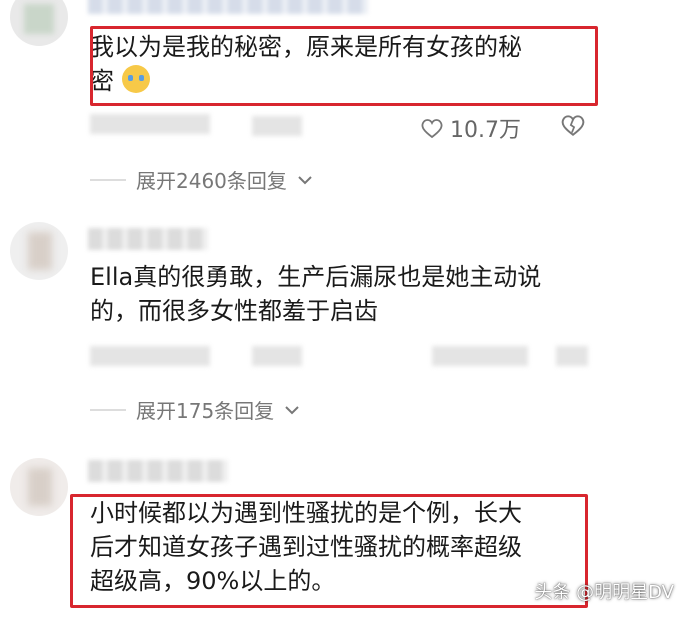 The image size is (688, 618). Describe the element at coordinates (604, 592) in the screenshot. I see `watermark: 头条 @明明星DV` at that location.